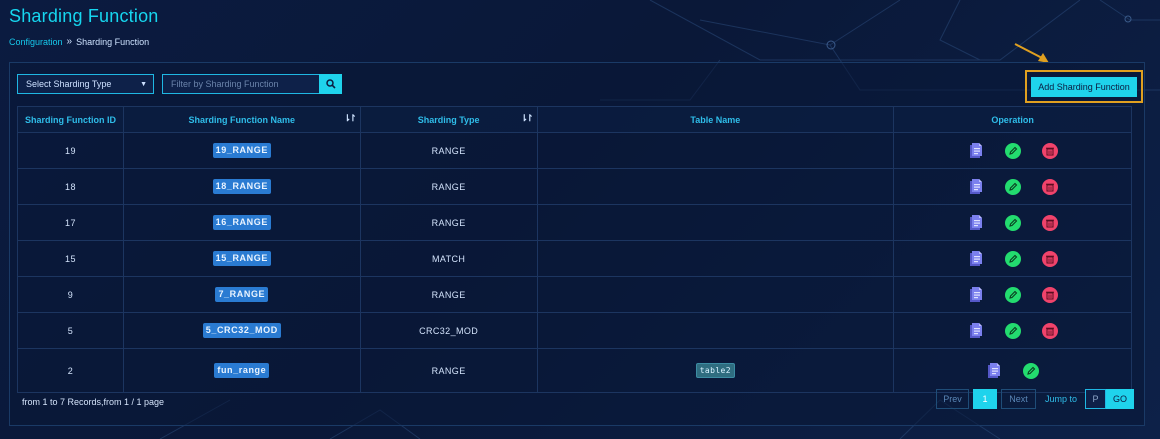 This screenshot has height=439, width=1160. I want to click on records-summary: from 1 to 7 Records,from 1 / 1 page, so click(93, 402).